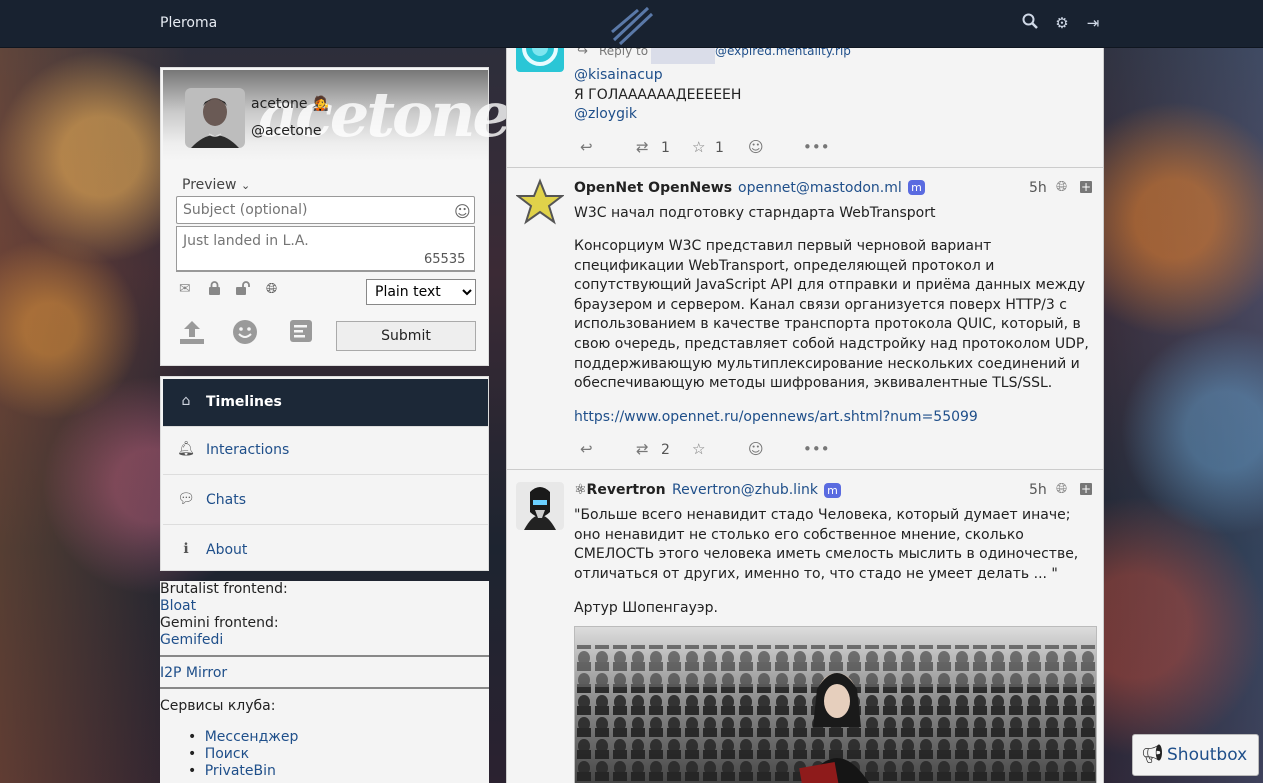  What do you see at coordinates (1207, 755) in the screenshot?
I see `shoutbox-label: Shoutbox` at bounding box center [1207, 755].